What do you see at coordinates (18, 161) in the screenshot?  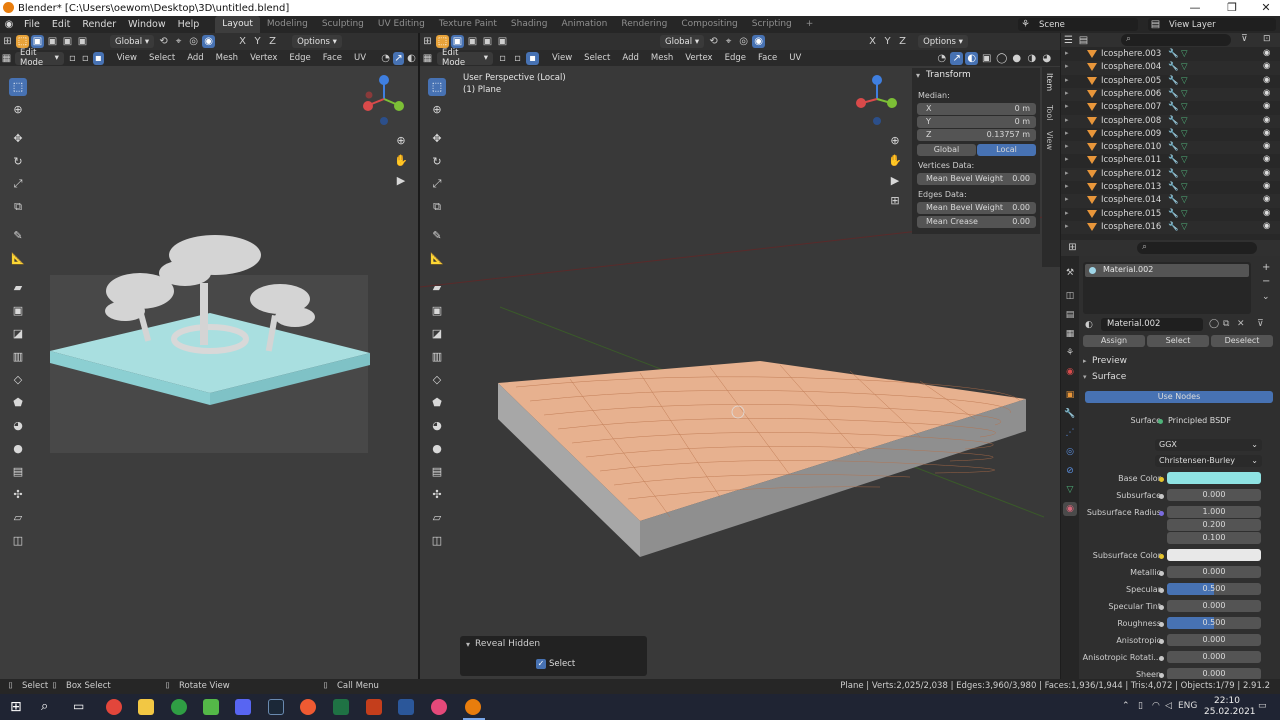 I see `rotate-tool-icon: ↻` at bounding box center [18, 161].